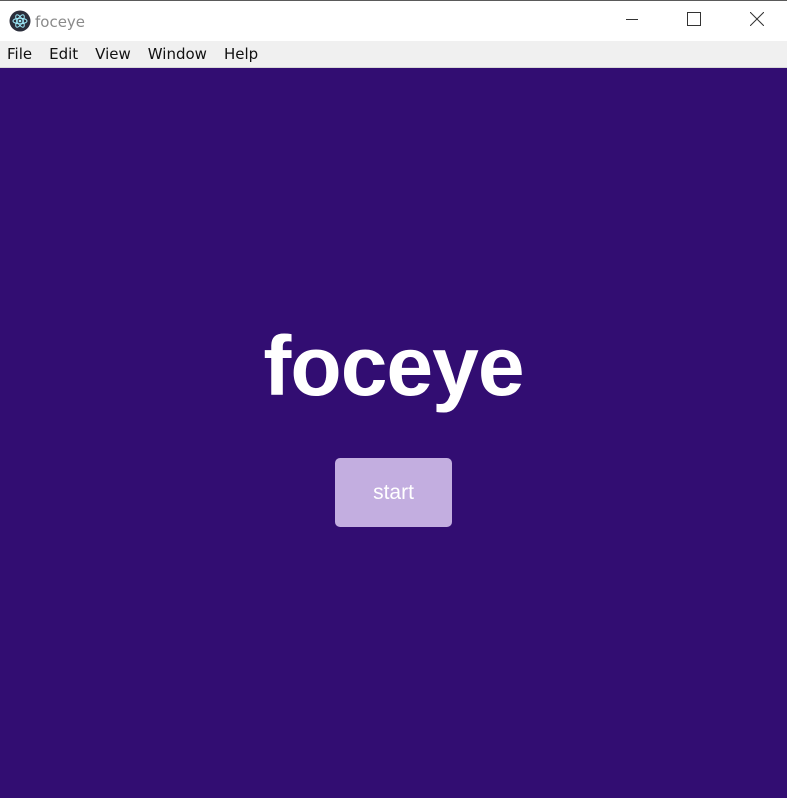 The width and height of the screenshot is (787, 798). I want to click on minimize-button, so click(632, 21).